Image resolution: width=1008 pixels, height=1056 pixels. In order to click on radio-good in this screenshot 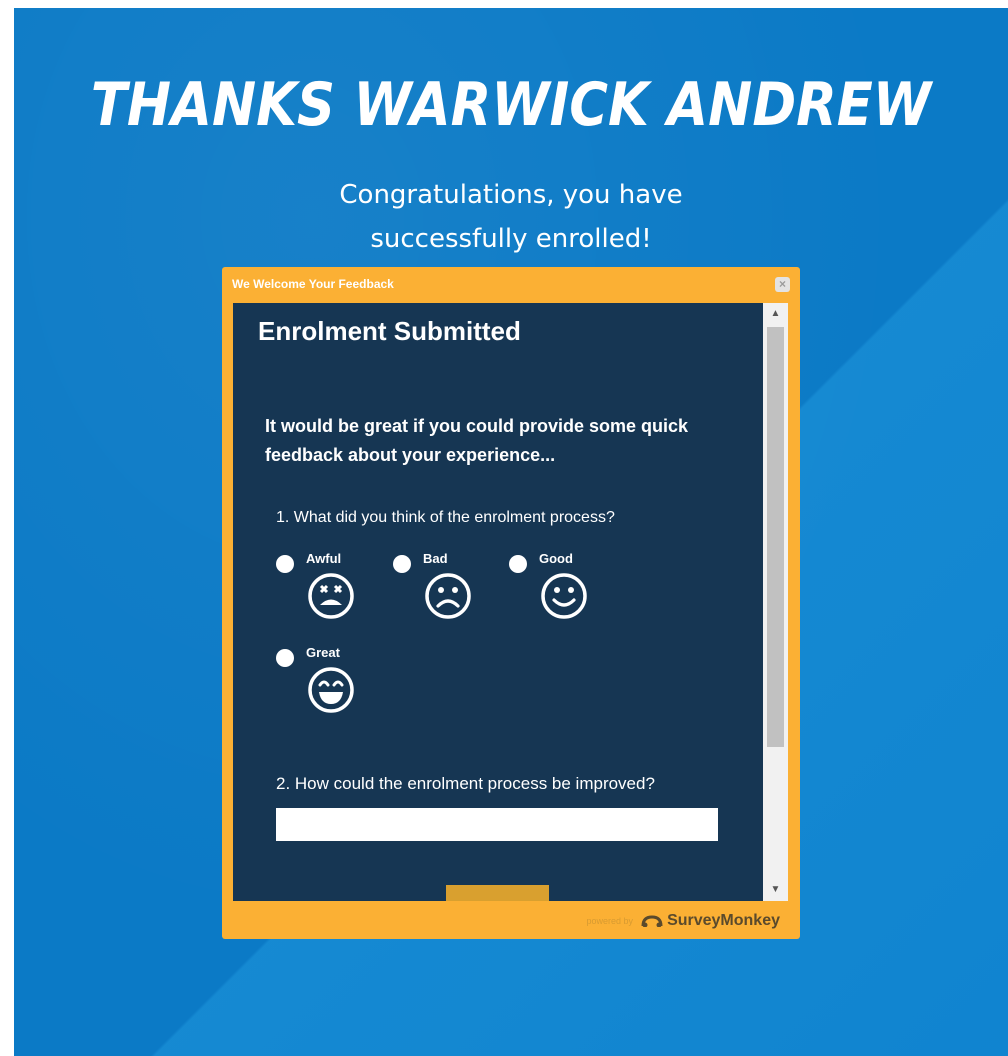, I will do `click(518, 564)`.